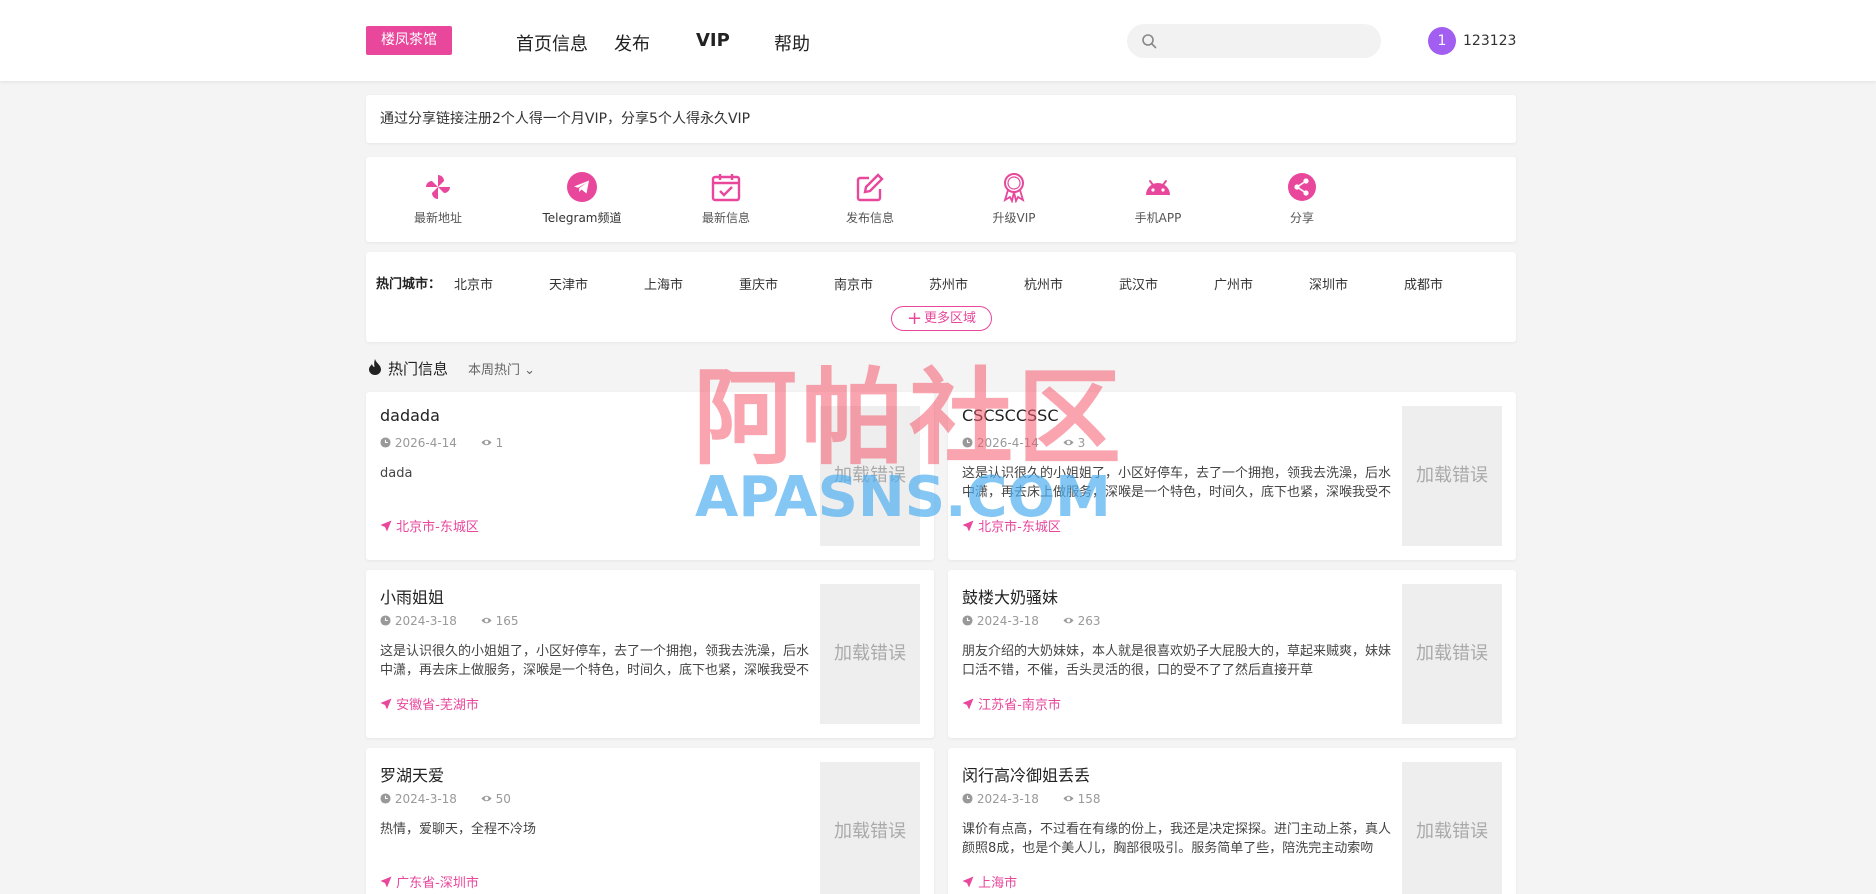  Describe the element at coordinates (1158, 218) in the screenshot. I see `quick-link-label: 手机APP` at that location.